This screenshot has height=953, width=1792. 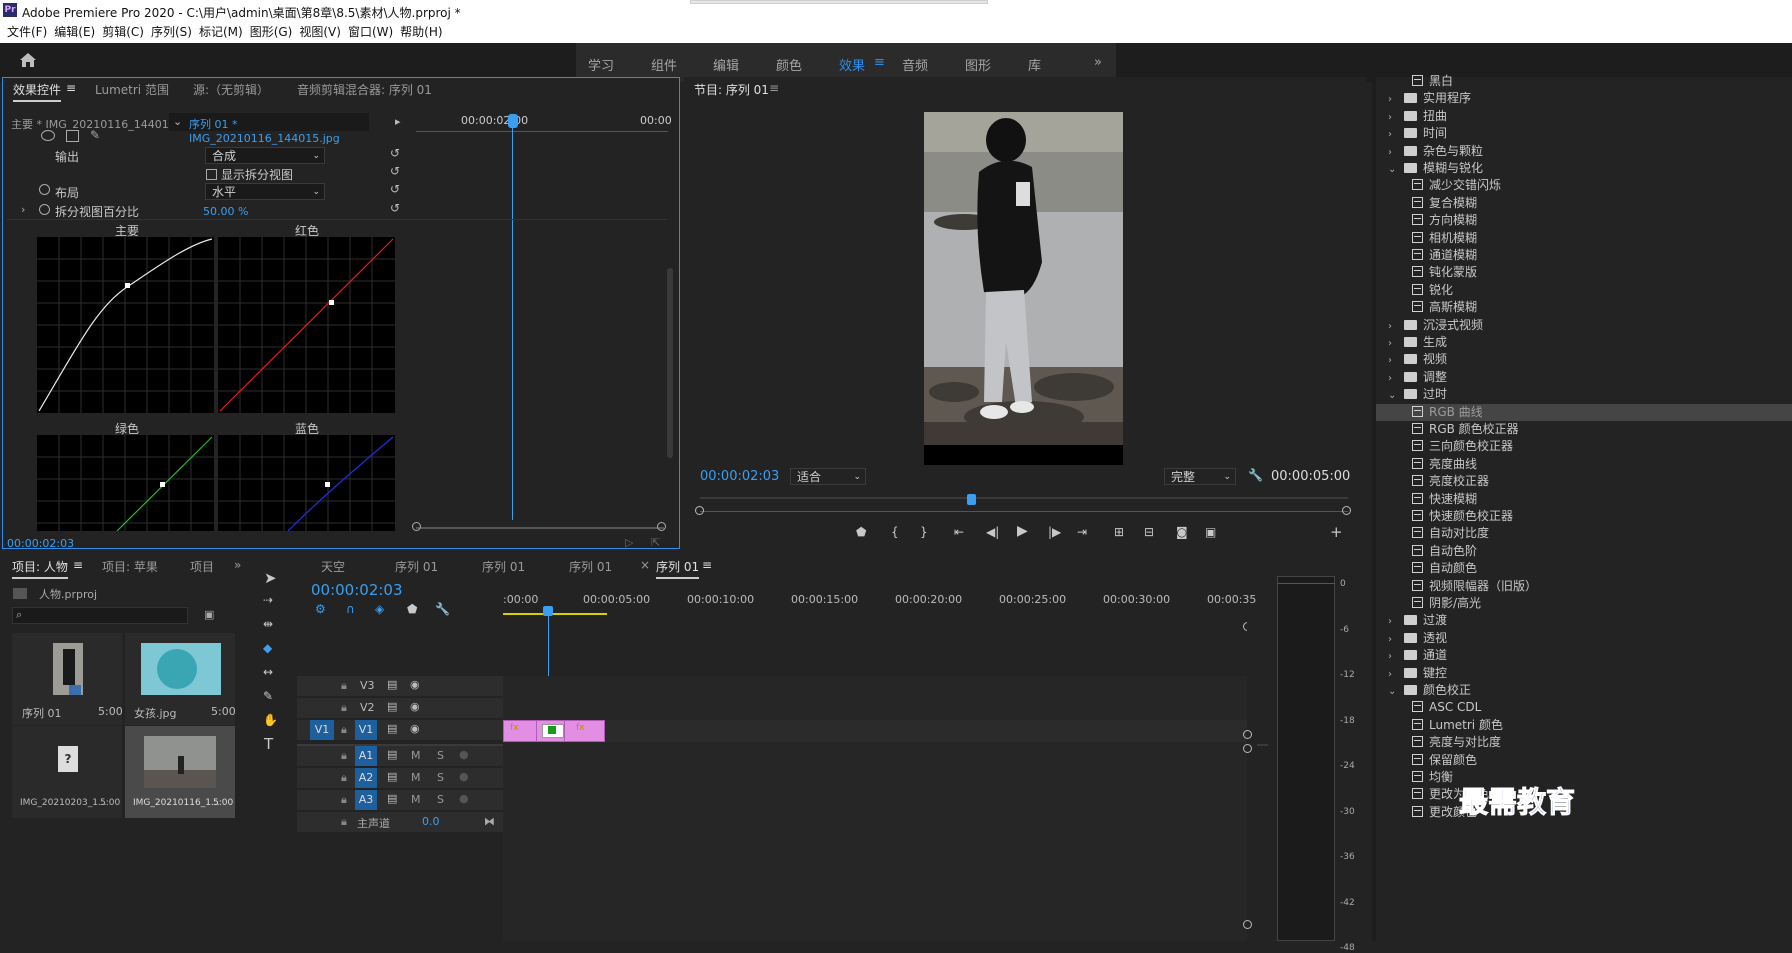 What do you see at coordinates (1023, 288) in the screenshot?
I see `video-frame` at bounding box center [1023, 288].